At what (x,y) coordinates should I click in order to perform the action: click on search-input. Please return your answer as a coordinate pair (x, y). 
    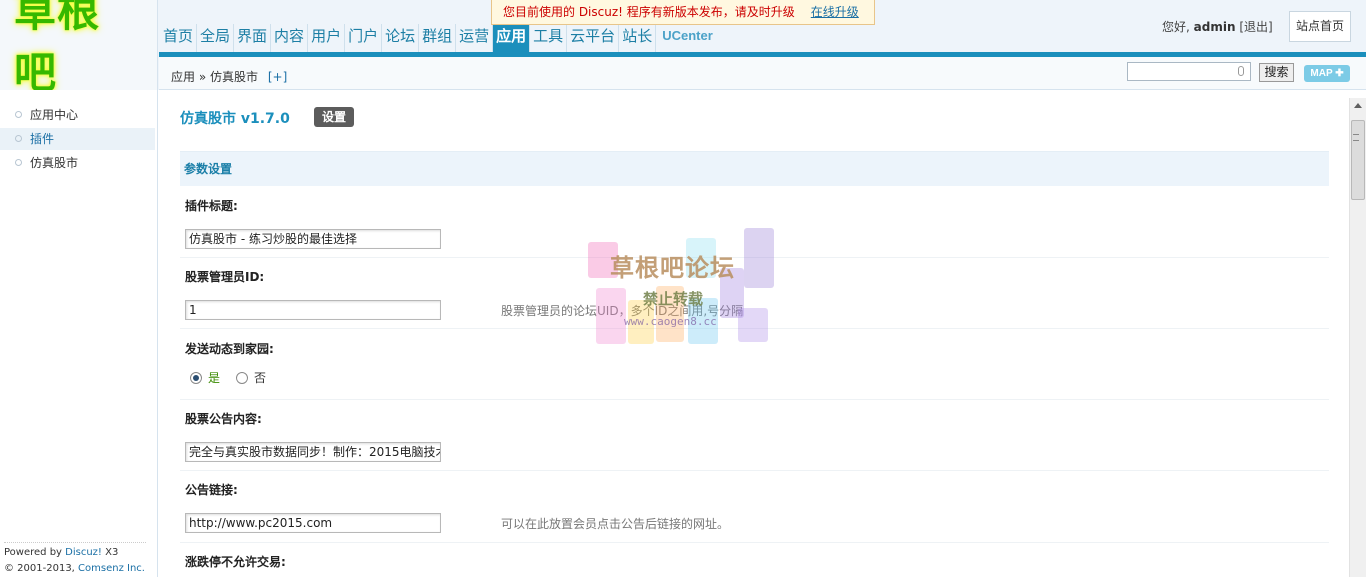
    Looking at the image, I should click on (1189, 71).